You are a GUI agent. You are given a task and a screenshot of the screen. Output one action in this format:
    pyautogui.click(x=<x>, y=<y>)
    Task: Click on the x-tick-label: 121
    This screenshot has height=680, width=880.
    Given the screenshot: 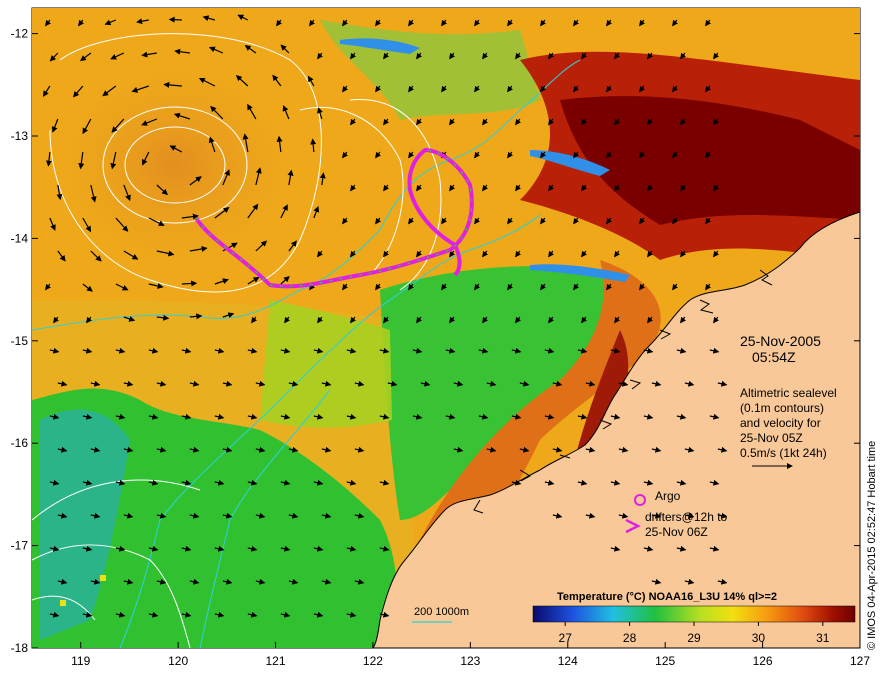 What is the action you would take?
    pyautogui.click(x=276, y=661)
    